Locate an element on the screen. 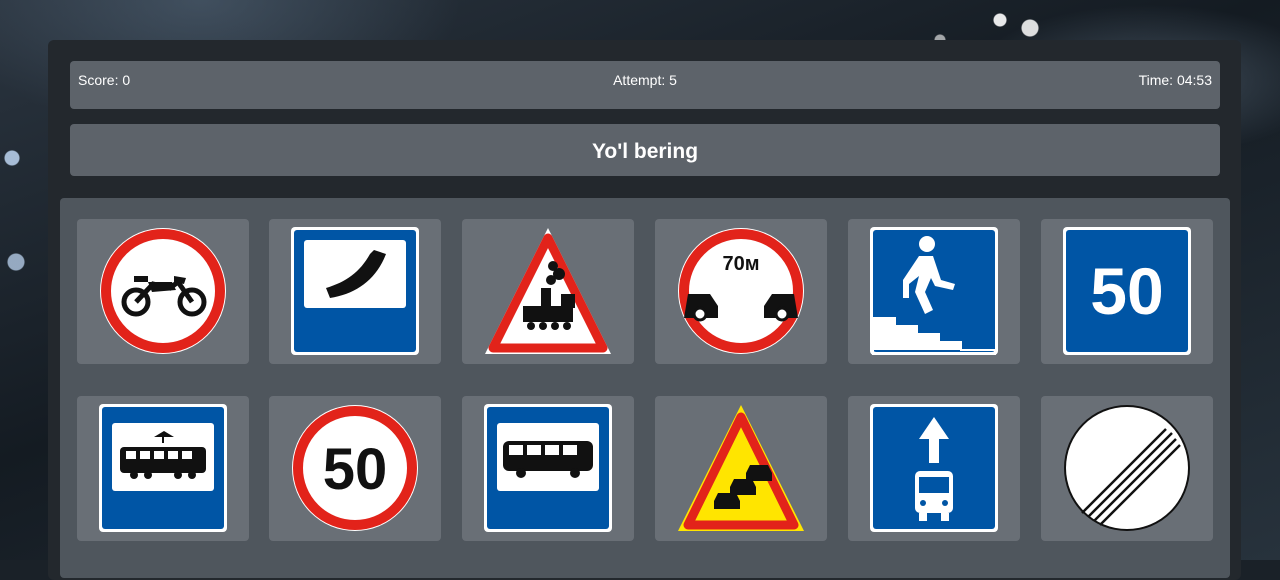 The height and width of the screenshot is (580, 1280). speed-label: 50 is located at coordinates (1126, 291).